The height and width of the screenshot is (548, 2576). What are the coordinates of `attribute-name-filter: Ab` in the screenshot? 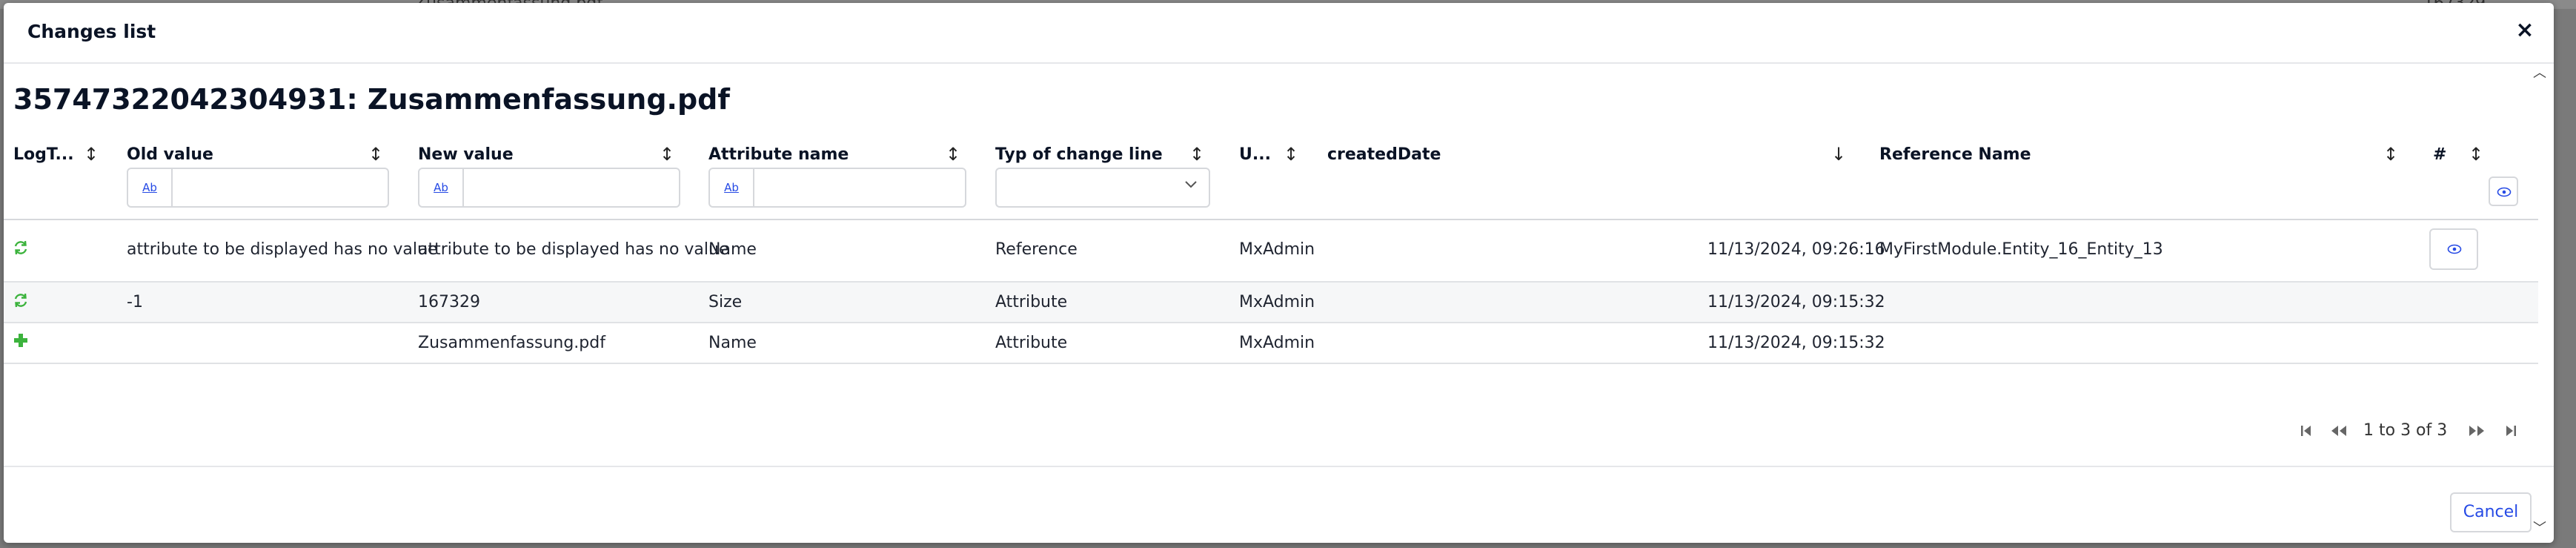 It's located at (837, 188).